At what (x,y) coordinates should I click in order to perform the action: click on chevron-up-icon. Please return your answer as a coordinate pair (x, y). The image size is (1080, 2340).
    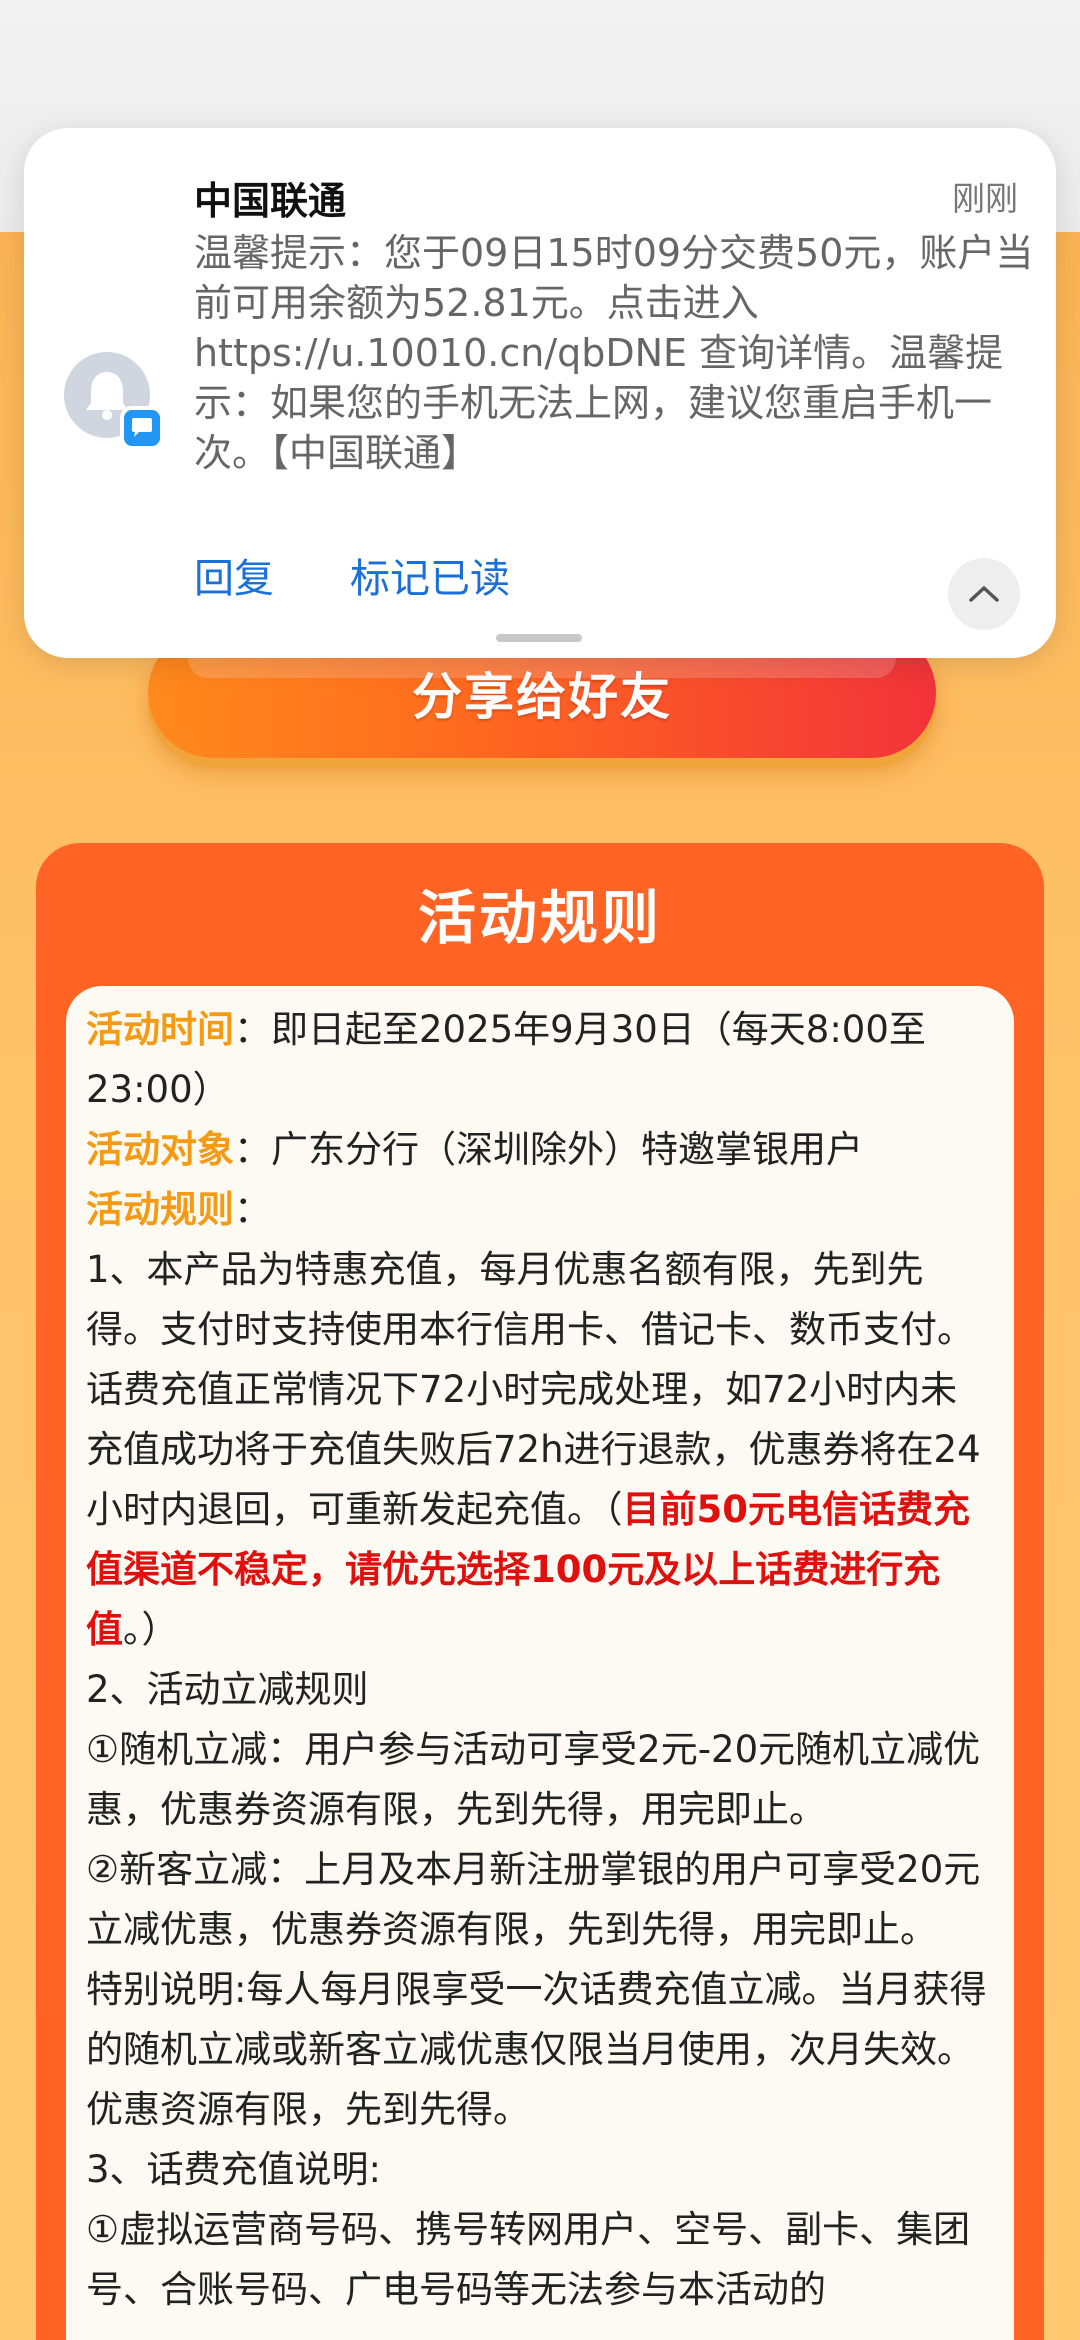
    Looking at the image, I should click on (984, 594).